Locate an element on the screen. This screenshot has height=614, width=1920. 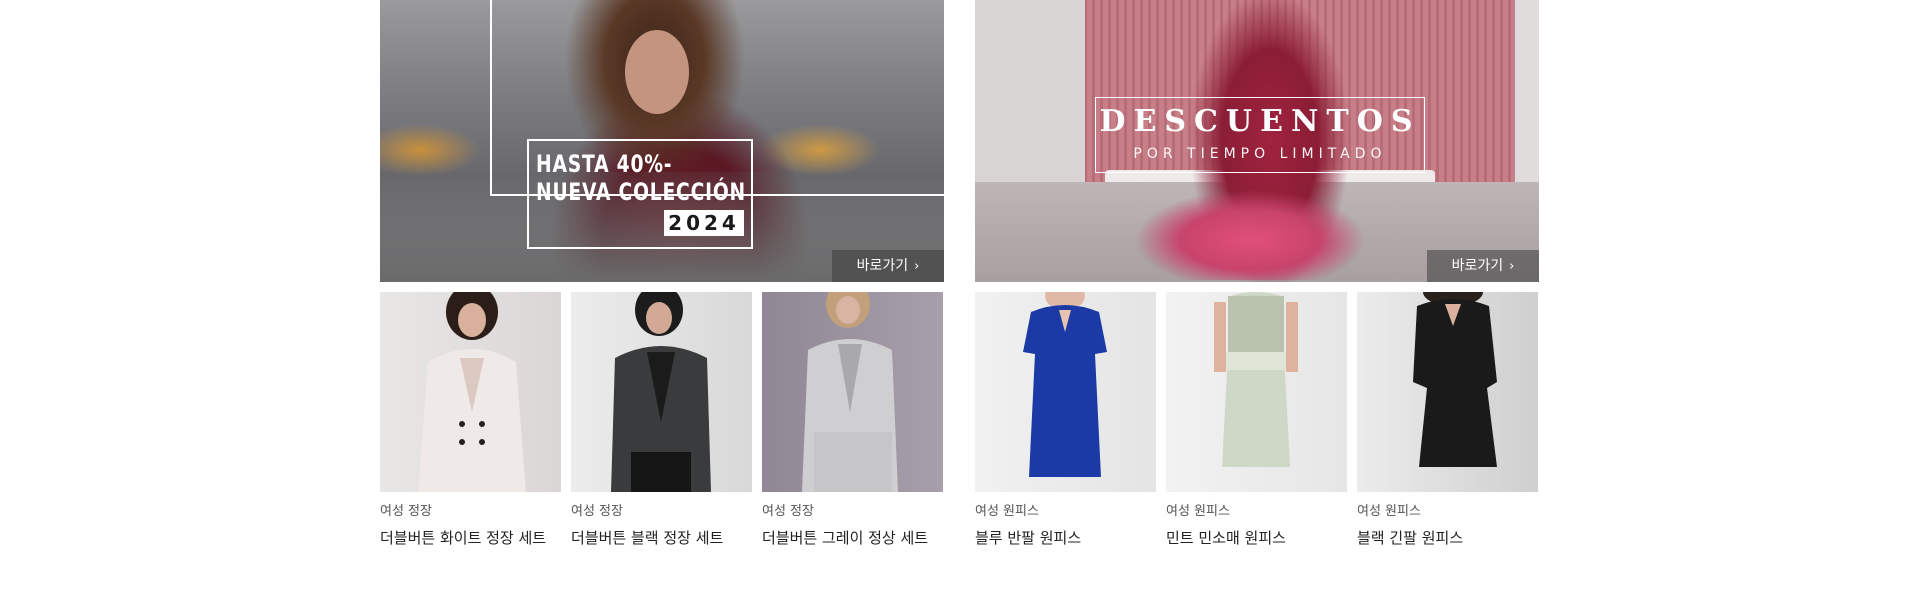
promo-year-badge: 2024 is located at coordinates (704, 223).